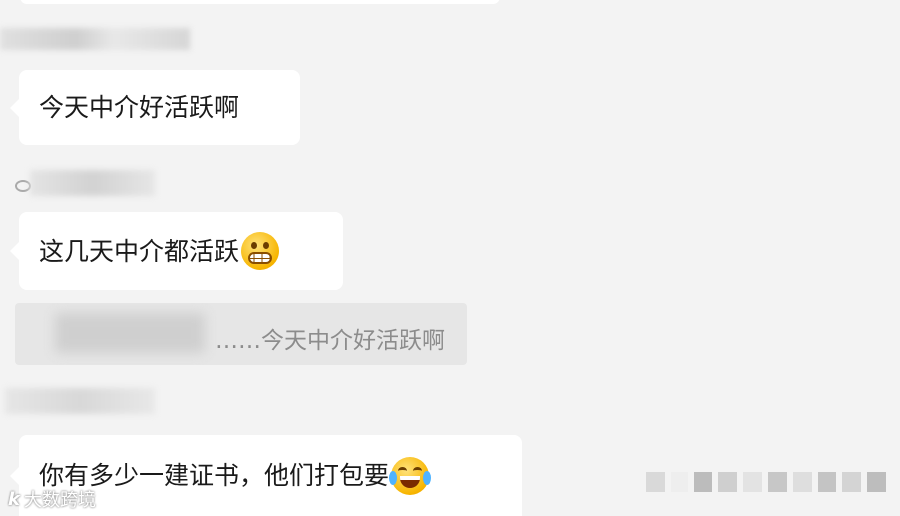  Describe the element at coordinates (214, 475) in the screenshot. I see `message-text: 你有多少一建证书，他们打包要` at that location.